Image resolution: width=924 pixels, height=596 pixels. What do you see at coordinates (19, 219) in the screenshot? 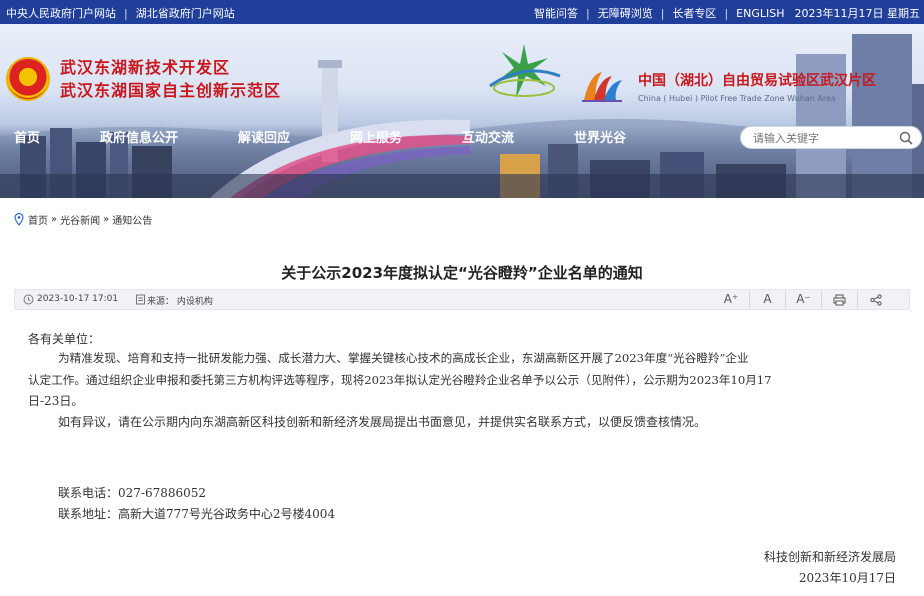
I see `location-pin-icon` at bounding box center [19, 219].